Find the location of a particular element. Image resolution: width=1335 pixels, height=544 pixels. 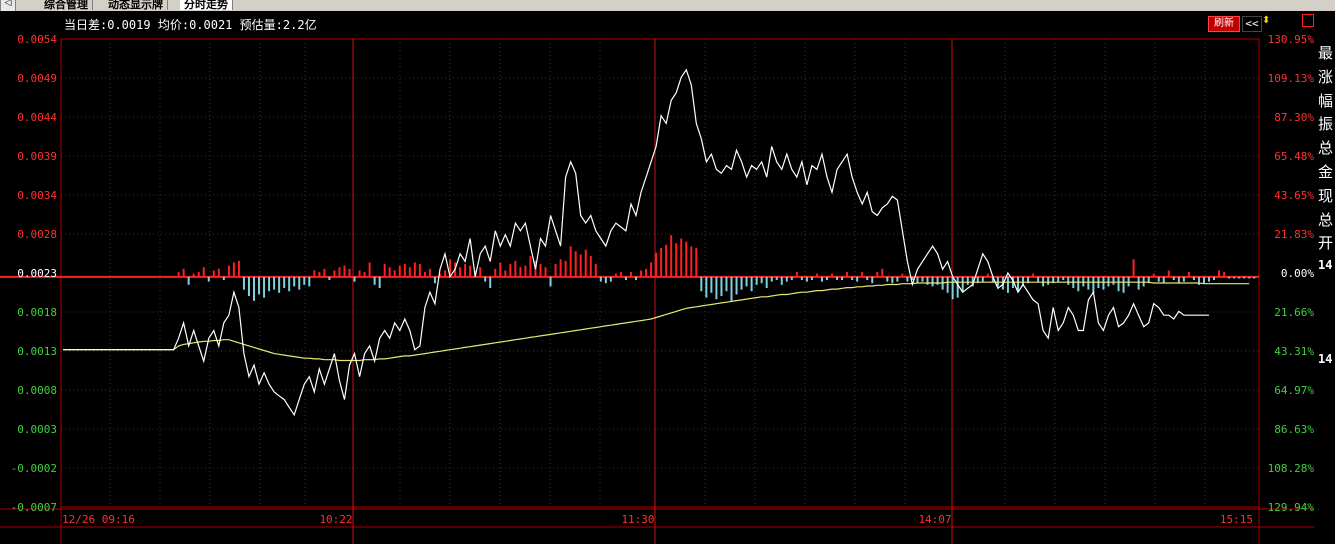

side-label: 幅 is located at coordinates (1326, 100).